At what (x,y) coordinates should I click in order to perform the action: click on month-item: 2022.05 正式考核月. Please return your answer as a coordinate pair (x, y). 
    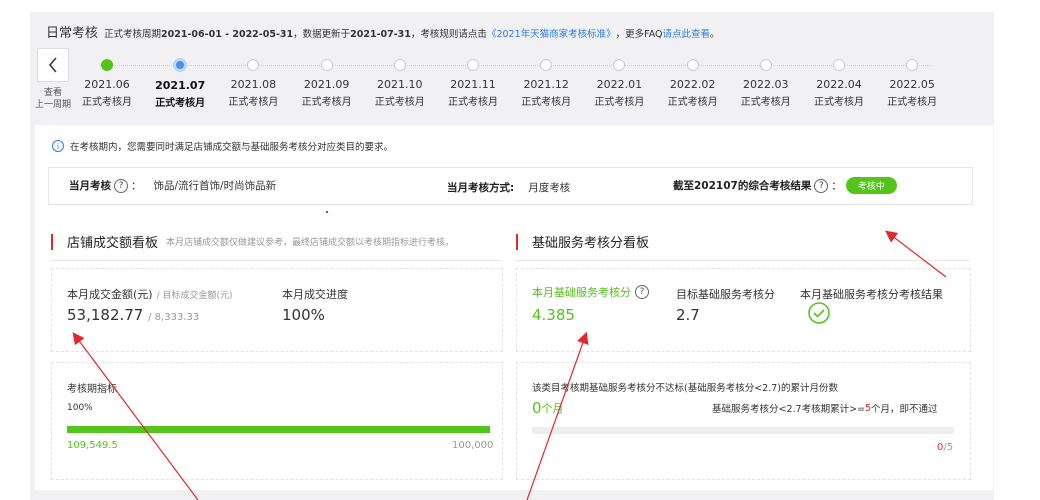
    Looking at the image, I should click on (912, 82).